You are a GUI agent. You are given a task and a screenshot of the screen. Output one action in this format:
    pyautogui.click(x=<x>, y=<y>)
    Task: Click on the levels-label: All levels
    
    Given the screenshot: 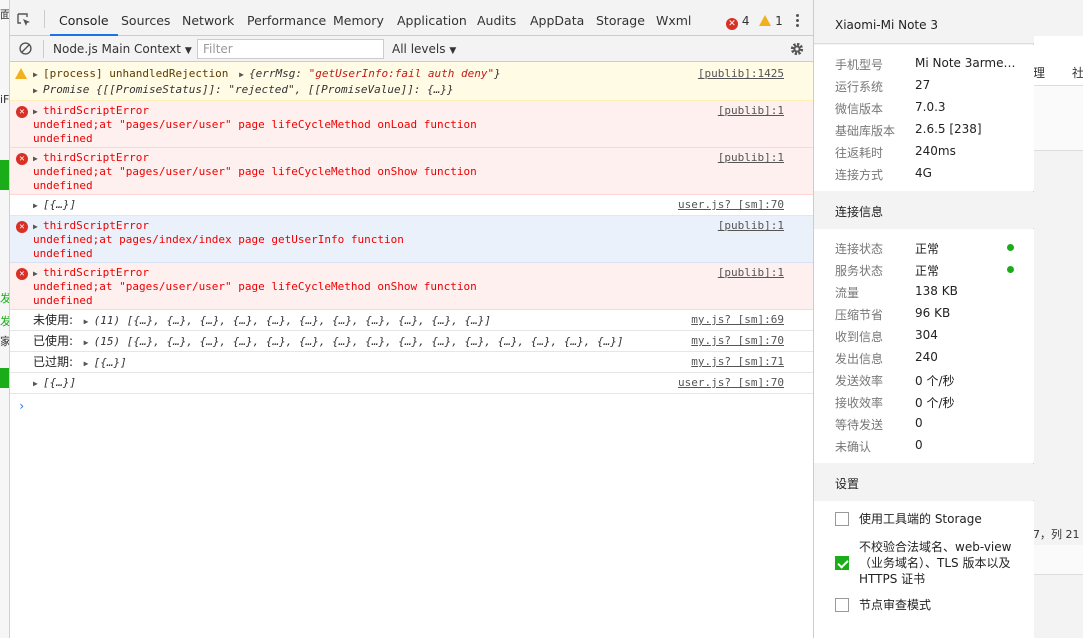 What is the action you would take?
    pyautogui.click(x=419, y=49)
    